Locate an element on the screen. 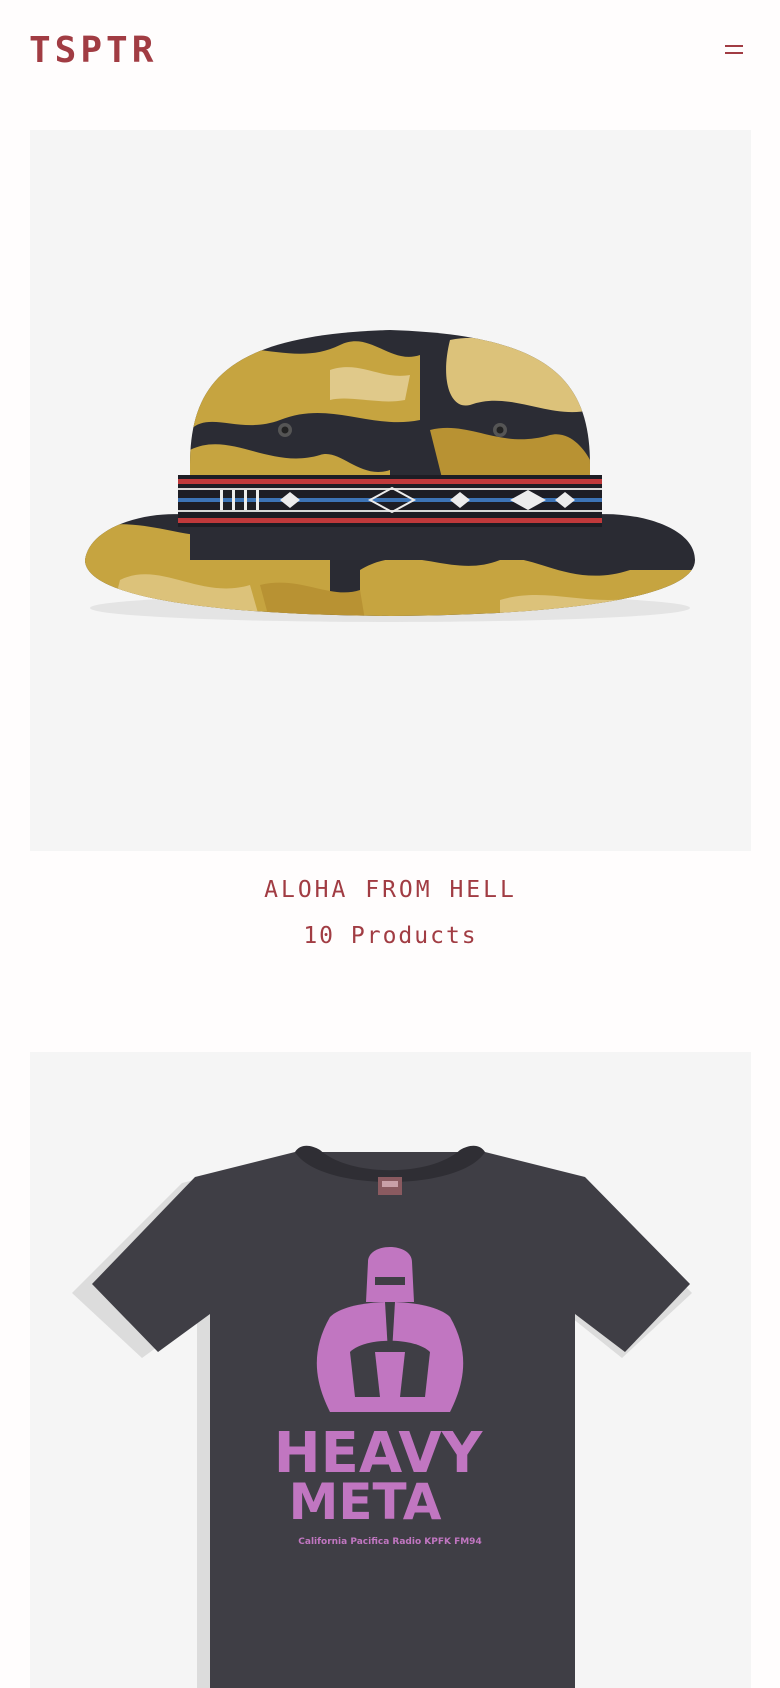 The width and height of the screenshot is (780, 1688). collection-title: ALOHA FROM HELL is located at coordinates (390, 890).